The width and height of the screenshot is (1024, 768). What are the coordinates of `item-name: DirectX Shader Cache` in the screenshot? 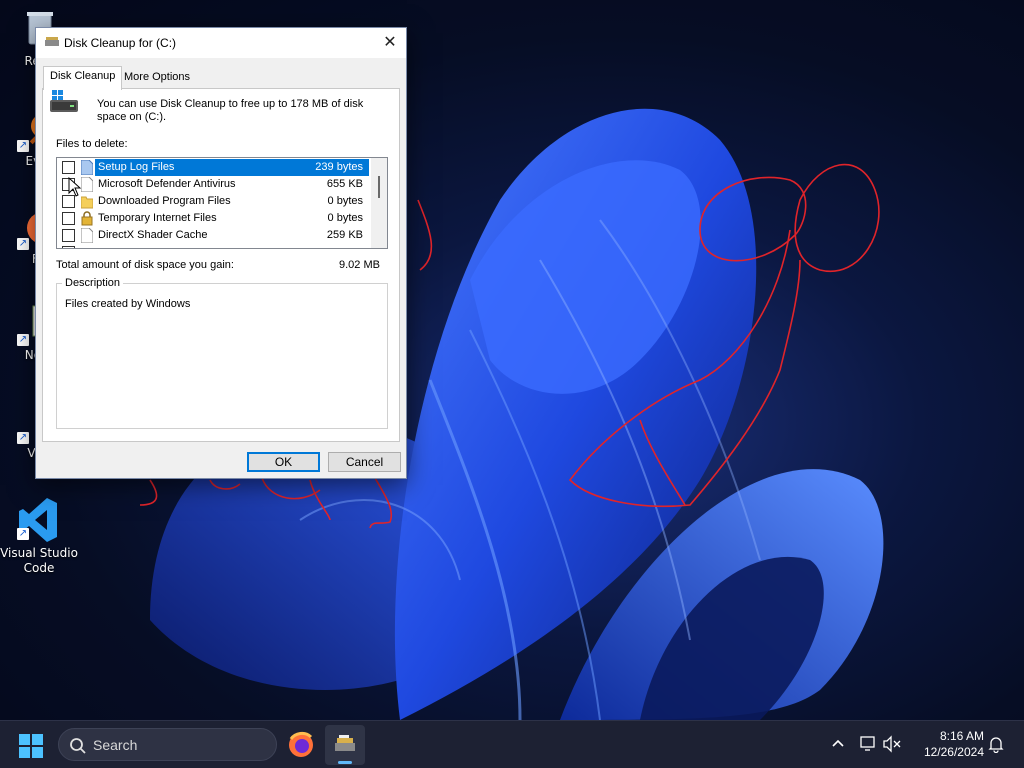 It's located at (153, 235).